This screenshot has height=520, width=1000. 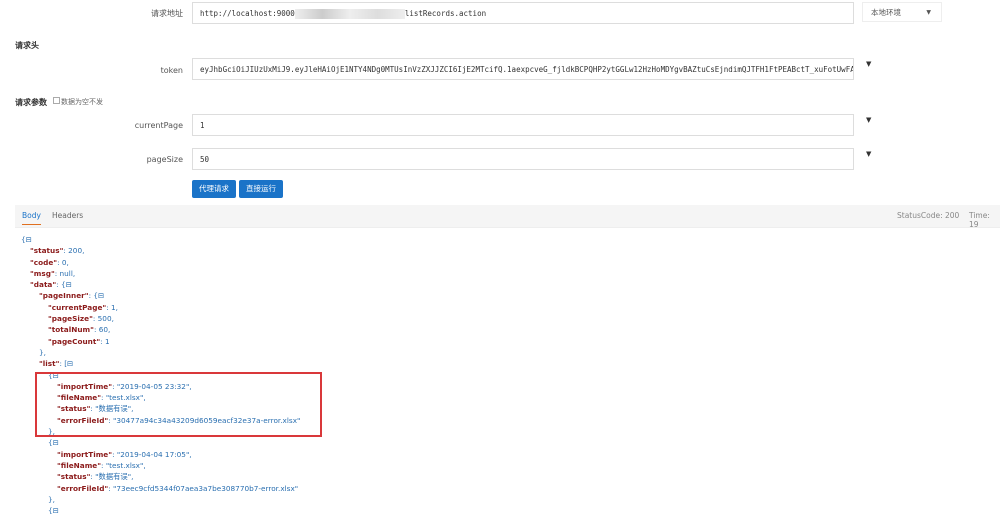 What do you see at coordinates (79, 465) in the screenshot?
I see `json-key: "fileName"` at bounding box center [79, 465].